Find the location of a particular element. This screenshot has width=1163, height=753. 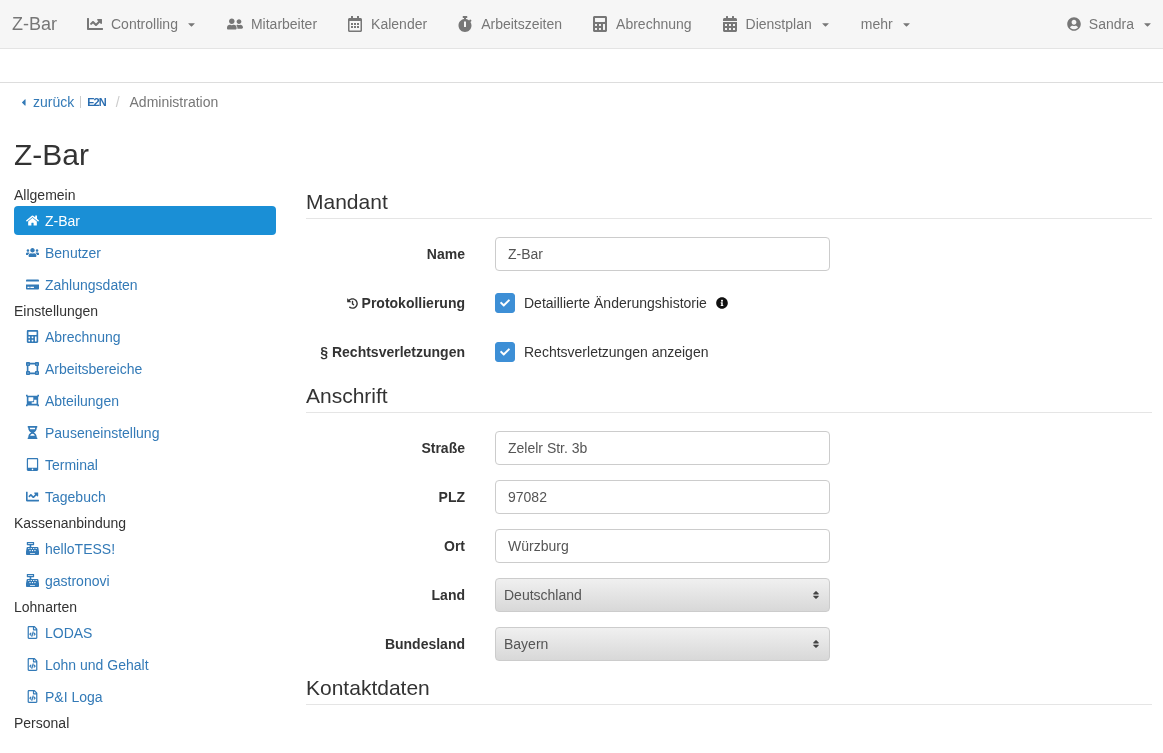

field-label: Land is located at coordinates (448, 595).